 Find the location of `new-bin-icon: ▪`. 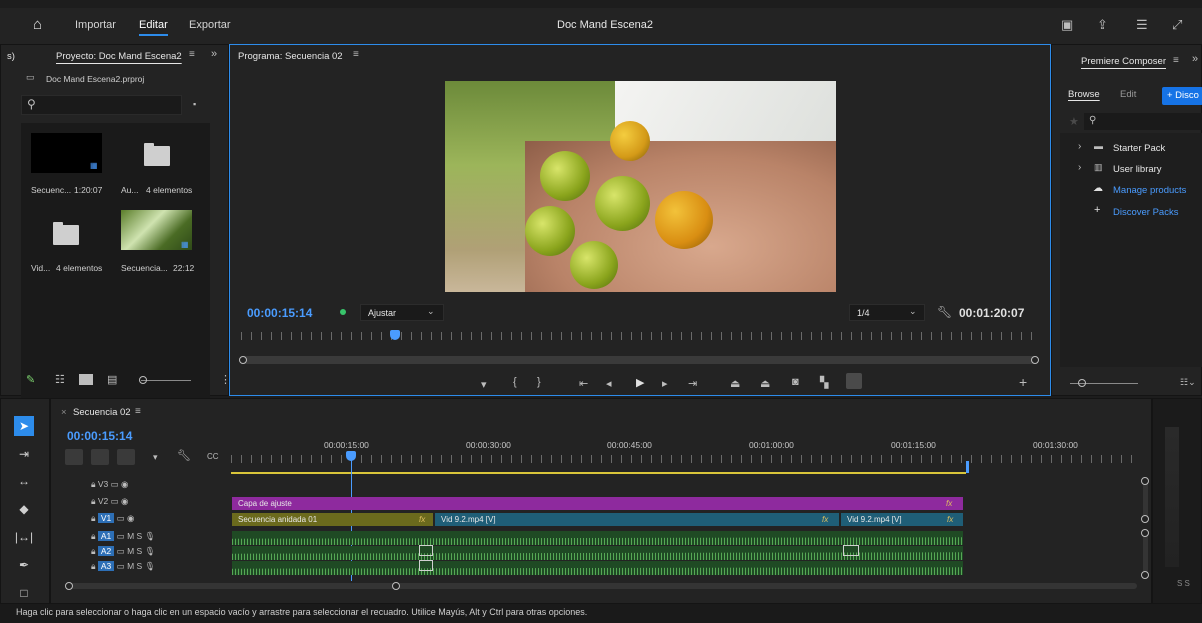

new-bin-icon: ▪ is located at coordinates (194, 104).